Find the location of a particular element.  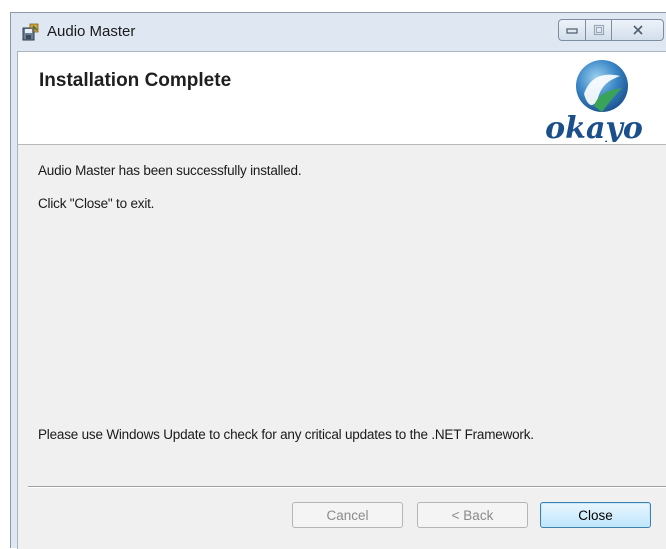

logo-text: okayo is located at coordinates (594, 126).